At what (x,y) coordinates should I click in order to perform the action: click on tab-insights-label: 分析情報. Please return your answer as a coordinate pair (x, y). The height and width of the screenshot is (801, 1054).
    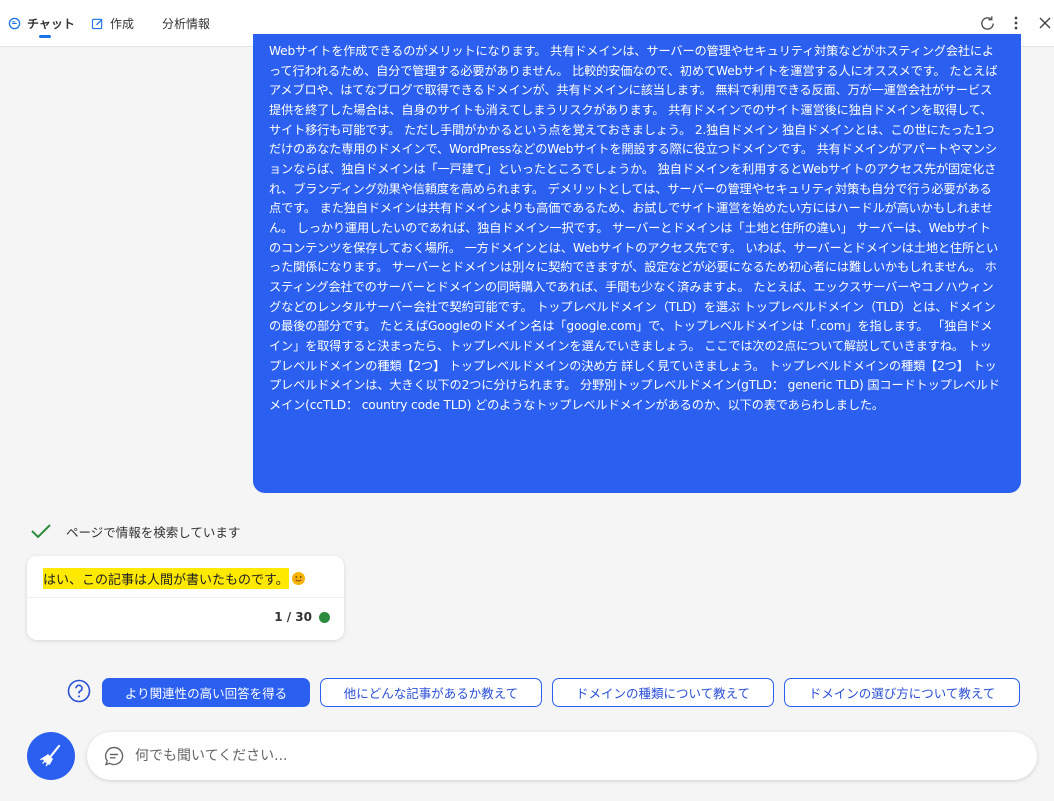
    Looking at the image, I should click on (186, 24).